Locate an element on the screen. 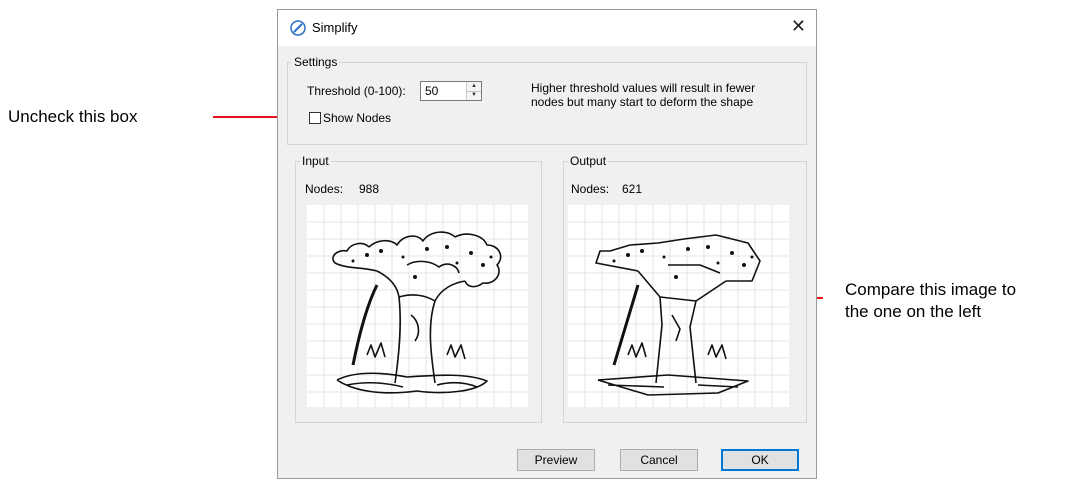 The image size is (1091, 483). right-callout-line1: Compare this image to is located at coordinates (931, 289).